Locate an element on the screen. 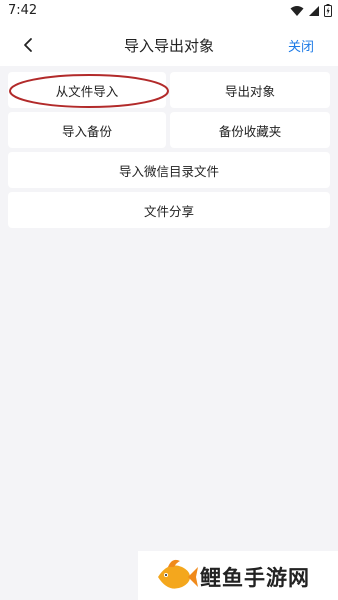  import-wechat-dir-button: 导入微信目录文件 is located at coordinates (169, 170).